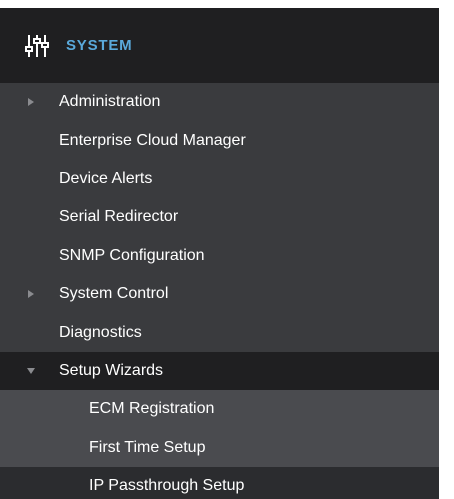 The image size is (454, 499). I want to click on menu-item-snmp-configuration: SNMP Configuration, so click(219, 256).